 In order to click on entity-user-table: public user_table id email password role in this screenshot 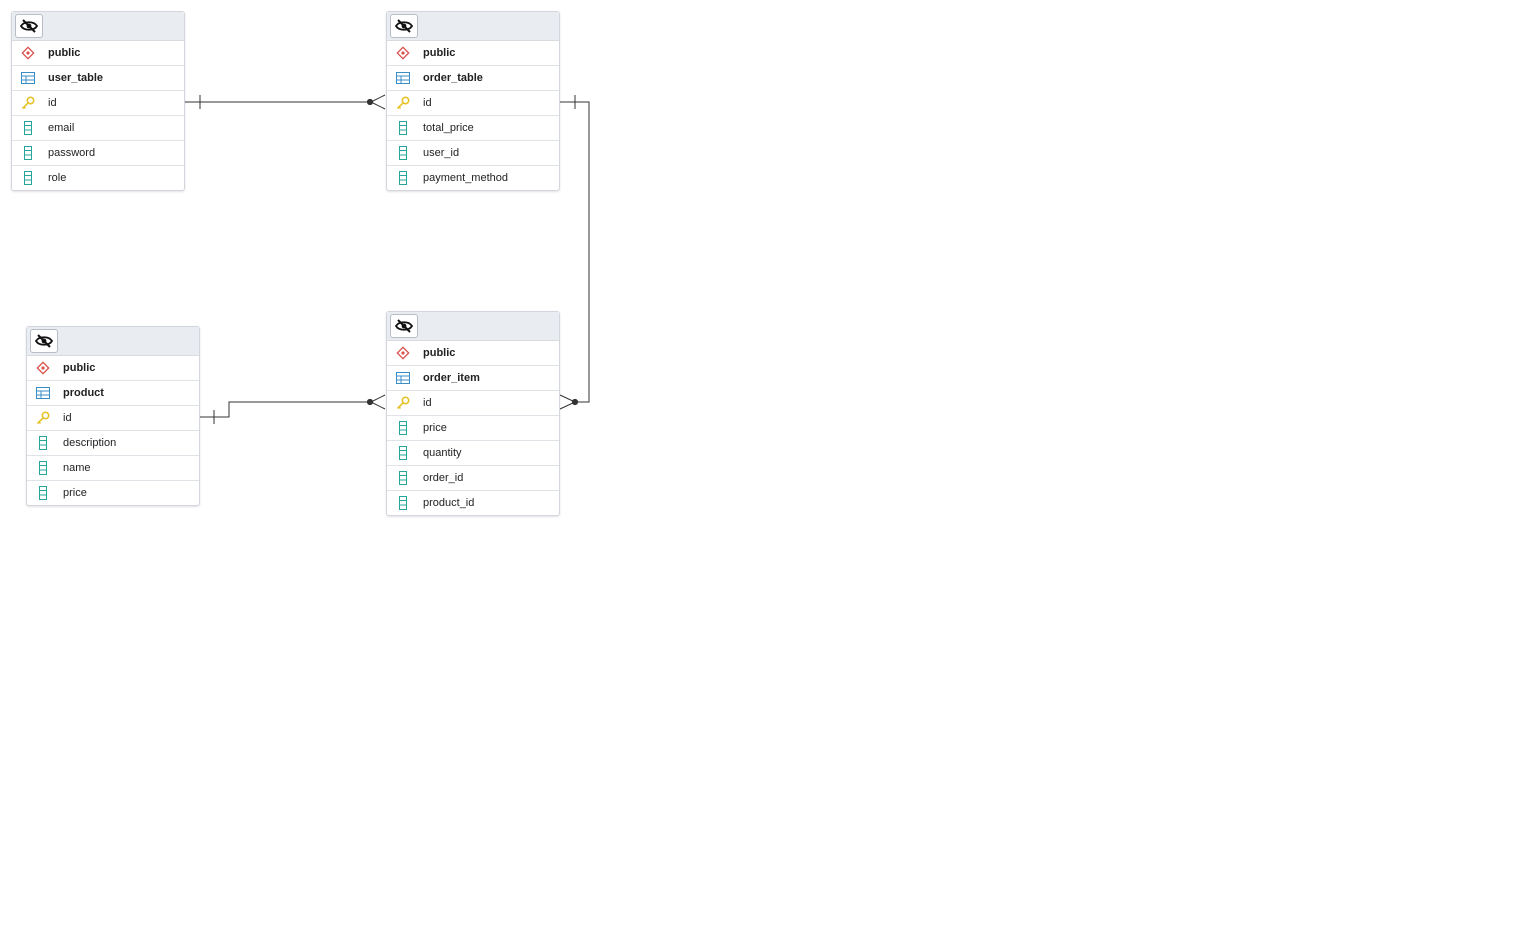, I will do `click(98, 101)`.